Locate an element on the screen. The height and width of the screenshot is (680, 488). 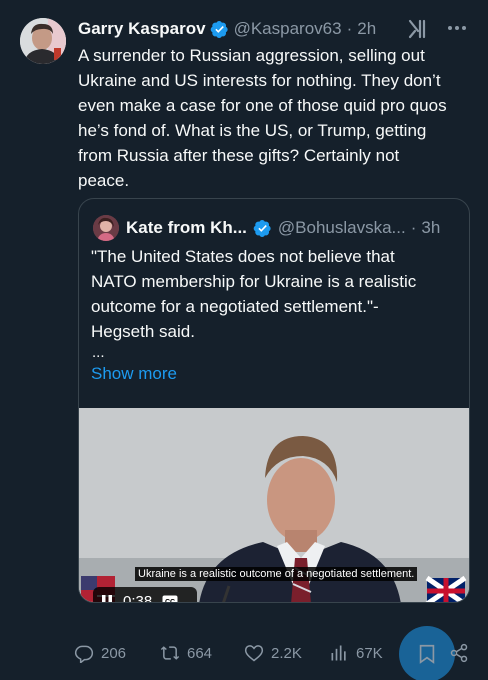
reply-button: 206 is located at coordinates (100, 653).